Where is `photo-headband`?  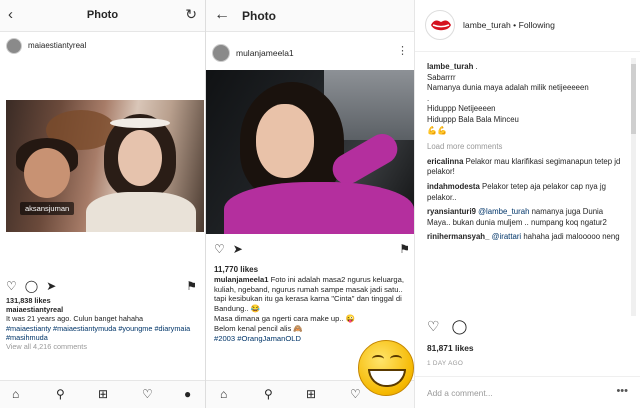
photo-headband is located at coordinates (140, 123).